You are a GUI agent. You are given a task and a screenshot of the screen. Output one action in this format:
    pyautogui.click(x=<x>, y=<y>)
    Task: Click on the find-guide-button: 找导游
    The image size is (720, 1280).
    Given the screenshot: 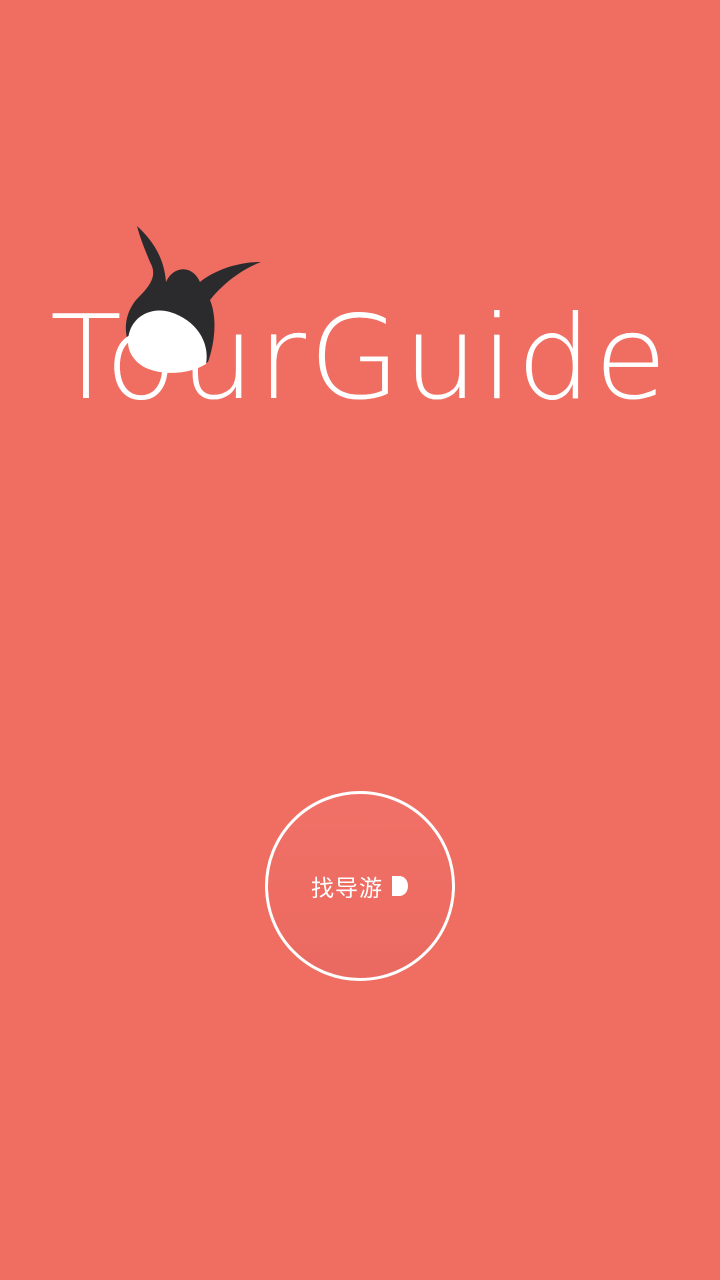 What is the action you would take?
    pyautogui.click(x=360, y=886)
    